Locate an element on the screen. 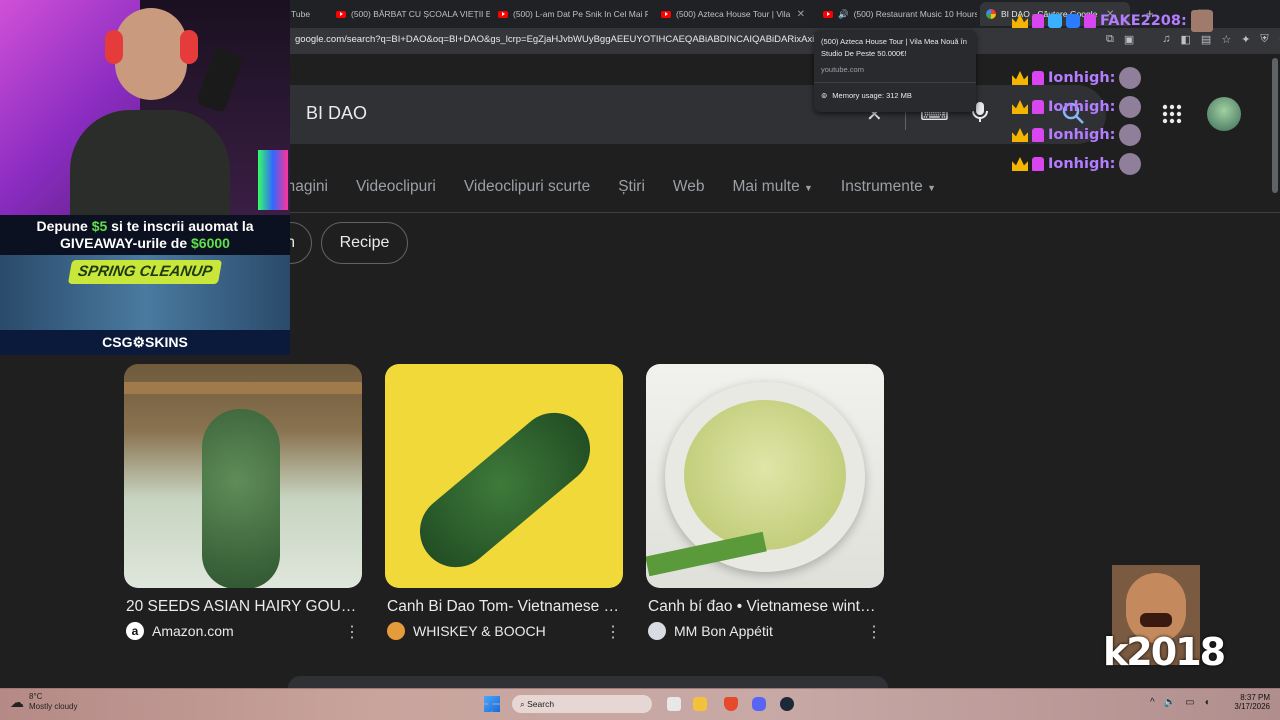  monitor-icon: ▭ is located at coordinates (1189, 702).